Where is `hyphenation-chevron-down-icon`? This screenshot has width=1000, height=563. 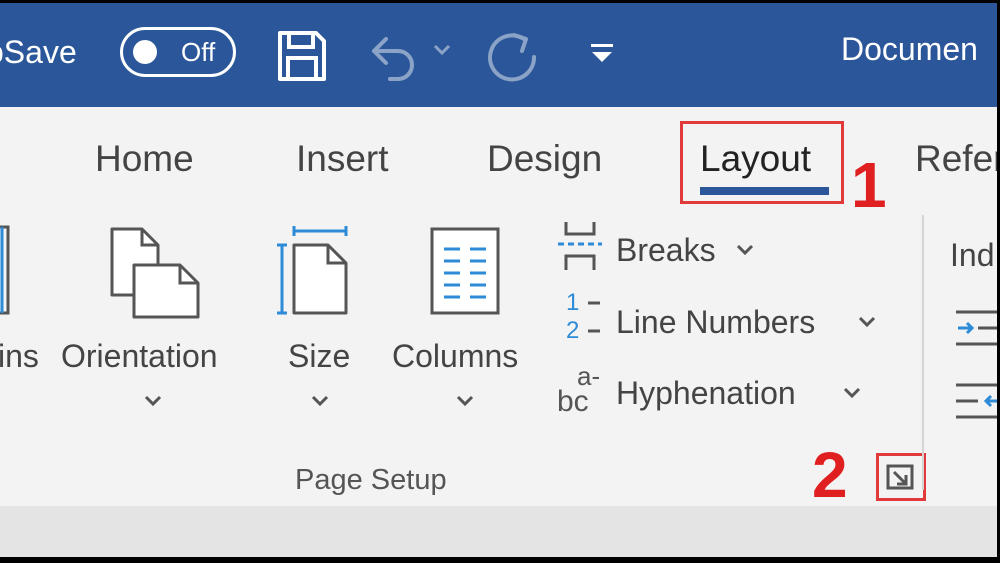 hyphenation-chevron-down-icon is located at coordinates (852, 395).